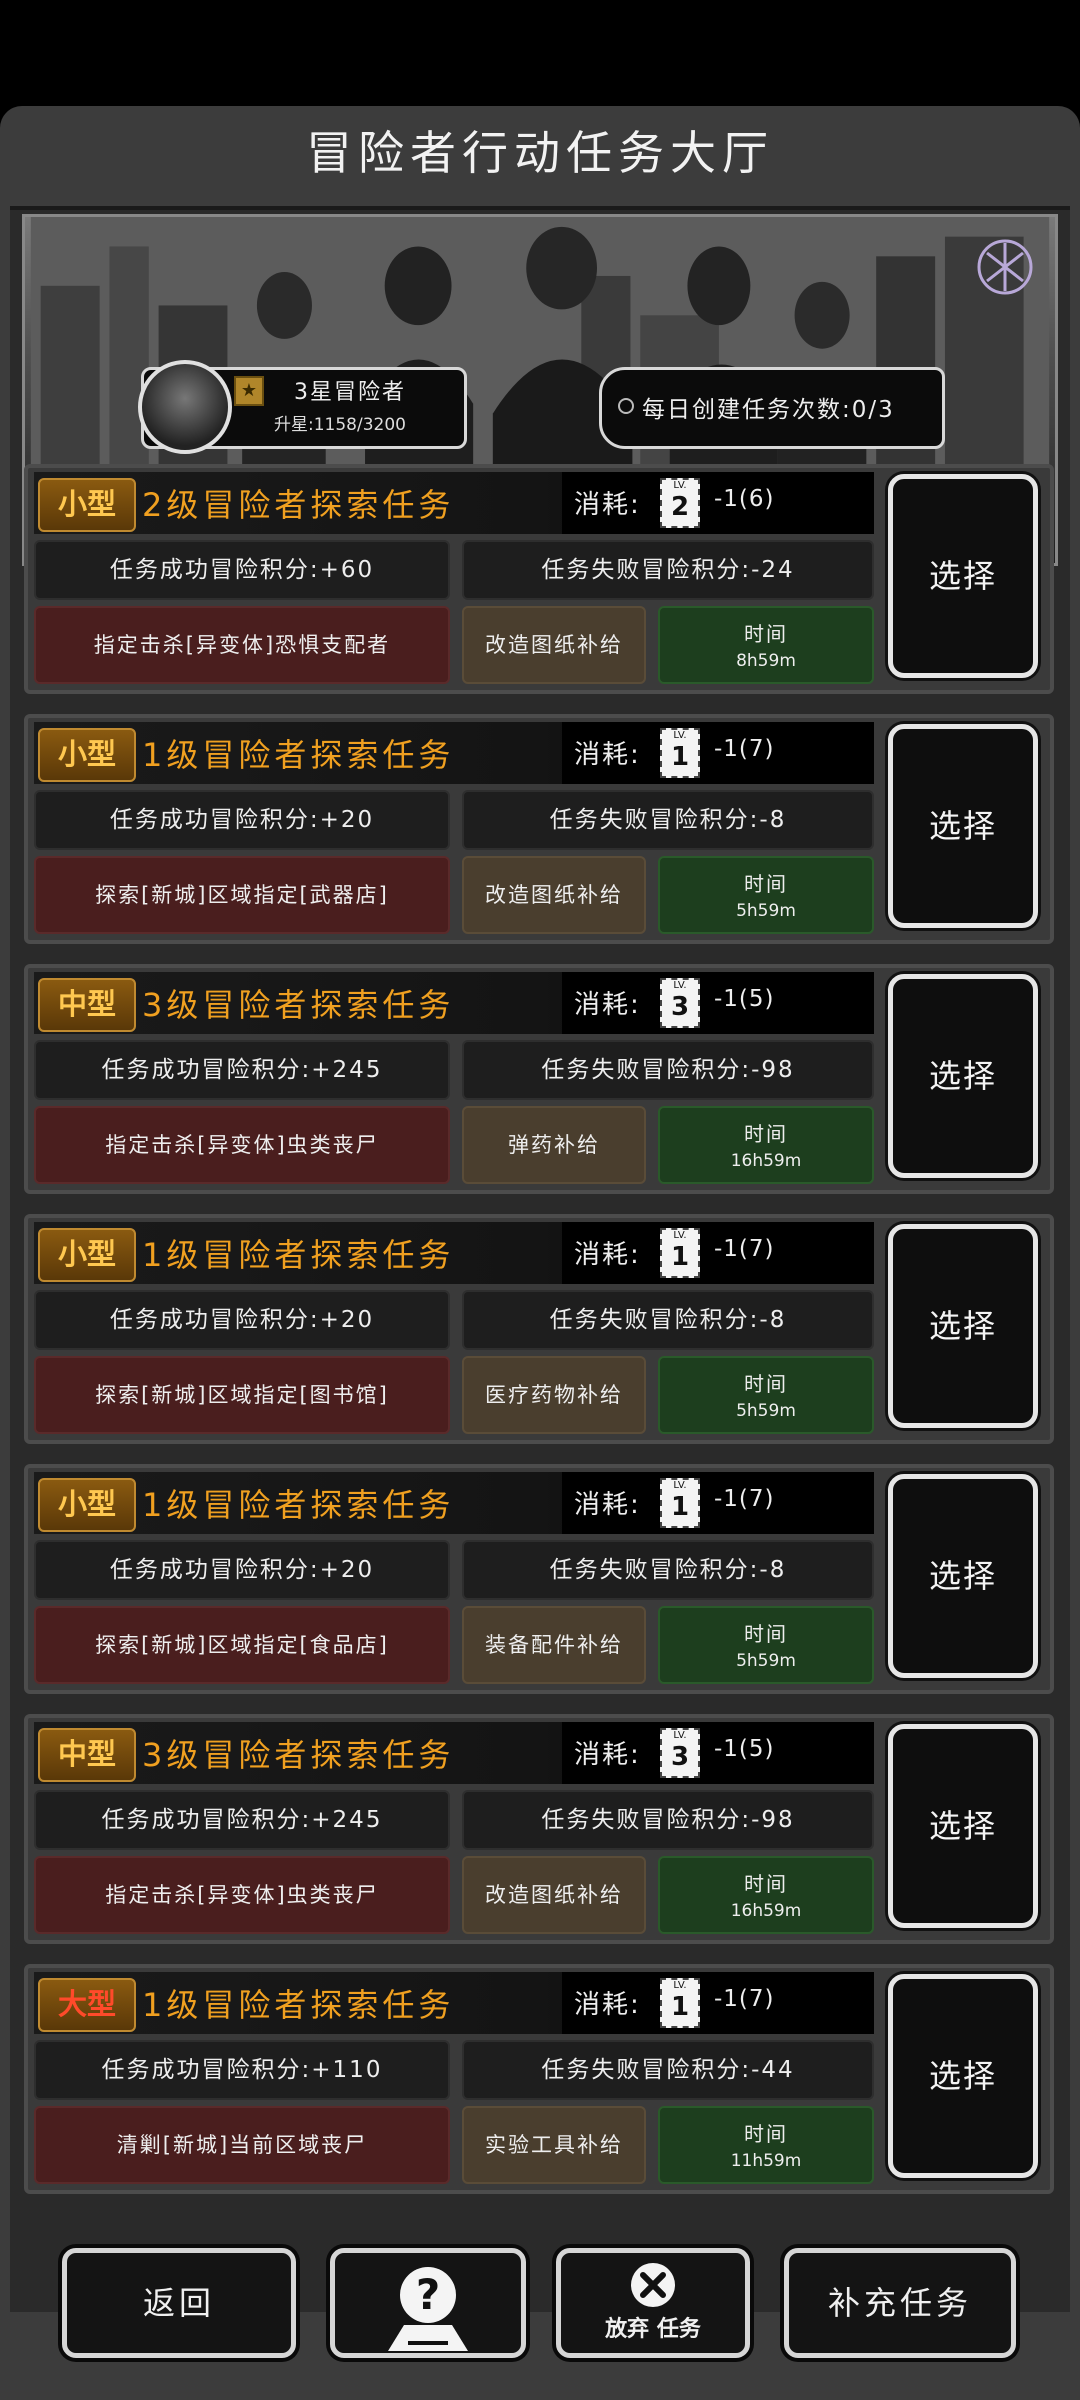 The image size is (1080, 2400). I want to click on back-label: 返回, so click(178, 2303).